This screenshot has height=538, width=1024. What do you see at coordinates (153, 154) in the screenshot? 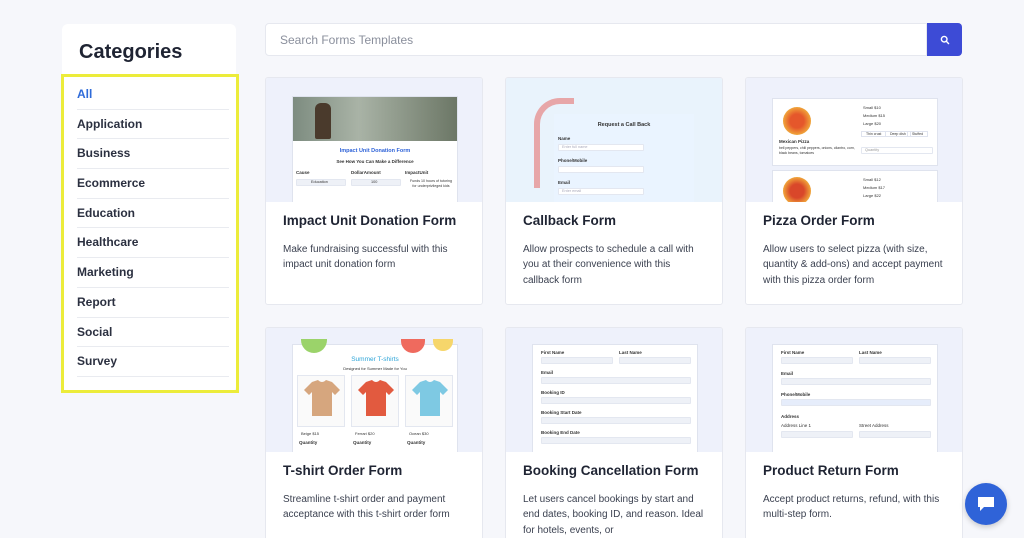
I see `category-business: Business` at bounding box center [153, 154].